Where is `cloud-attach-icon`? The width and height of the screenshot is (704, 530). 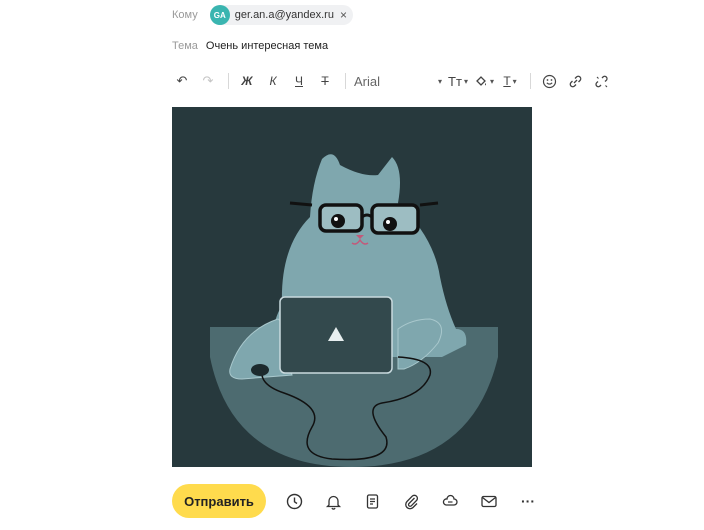 cloud-attach-icon is located at coordinates (450, 500).